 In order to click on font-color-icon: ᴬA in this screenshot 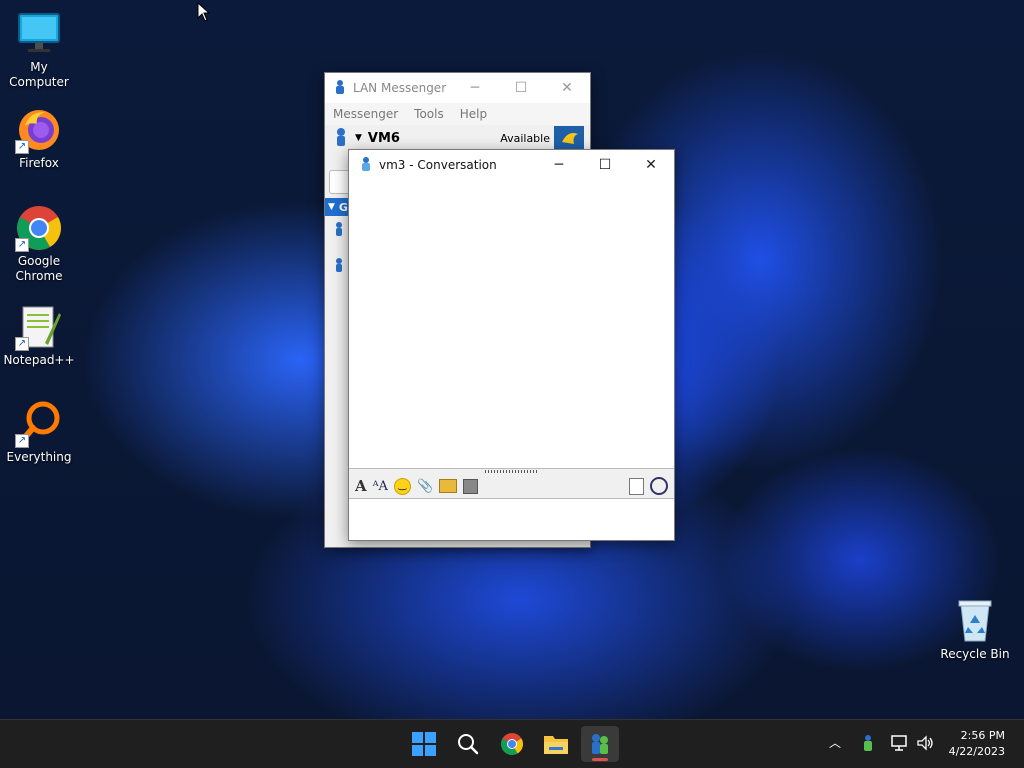, I will do `click(380, 486)`.